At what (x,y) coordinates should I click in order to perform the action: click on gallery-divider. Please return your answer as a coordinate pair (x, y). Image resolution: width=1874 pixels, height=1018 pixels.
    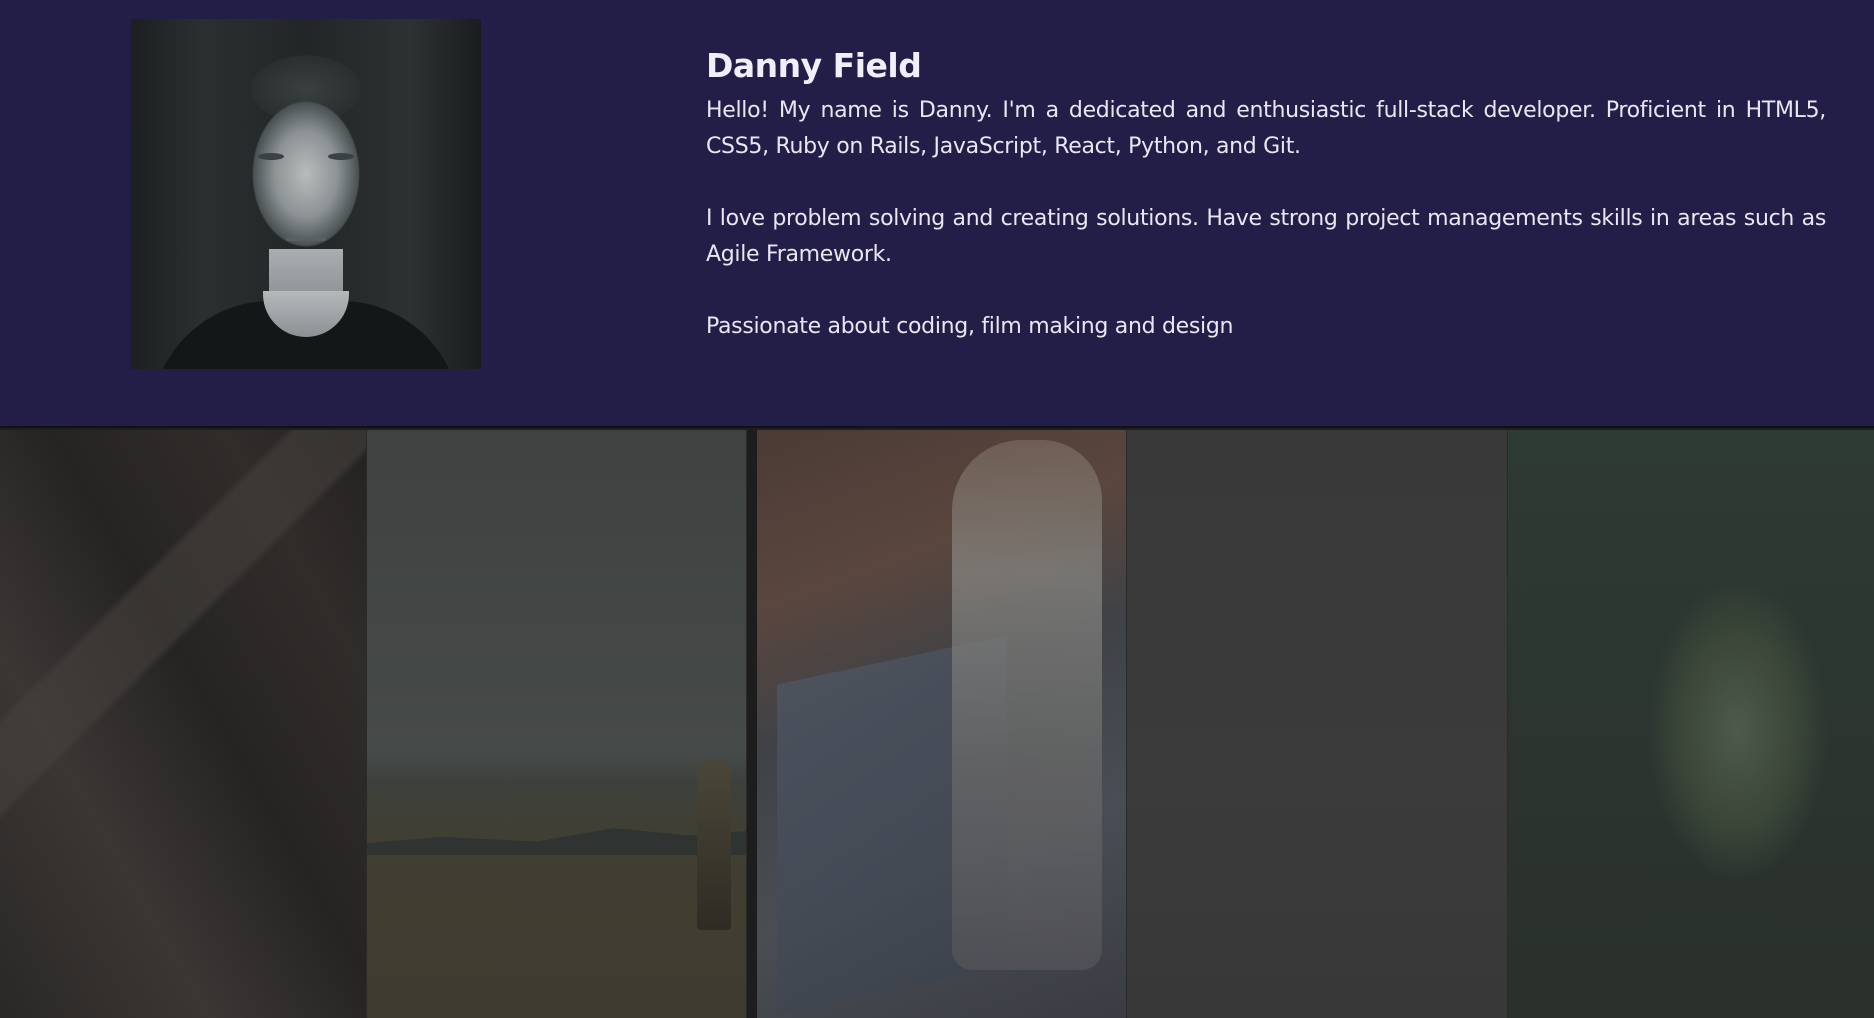
    Looking at the image, I should click on (752, 724).